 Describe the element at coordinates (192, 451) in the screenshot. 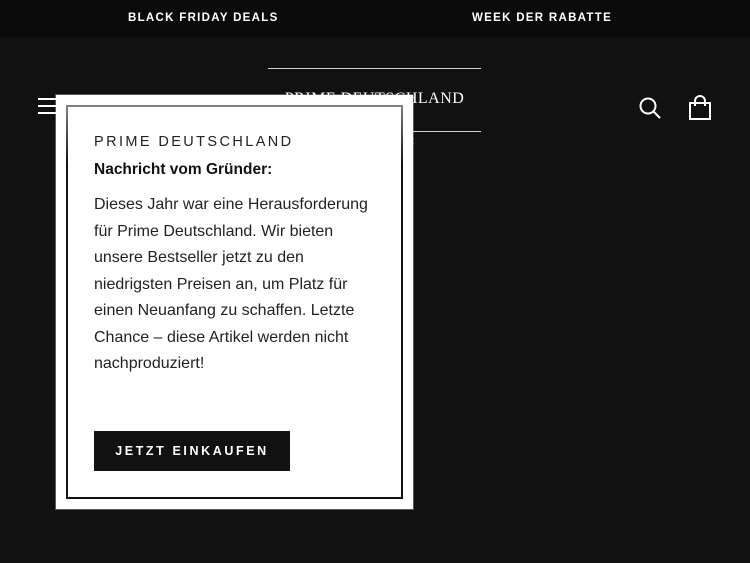

I see `shop-now-button: JETZT EINKAUFEN` at that location.